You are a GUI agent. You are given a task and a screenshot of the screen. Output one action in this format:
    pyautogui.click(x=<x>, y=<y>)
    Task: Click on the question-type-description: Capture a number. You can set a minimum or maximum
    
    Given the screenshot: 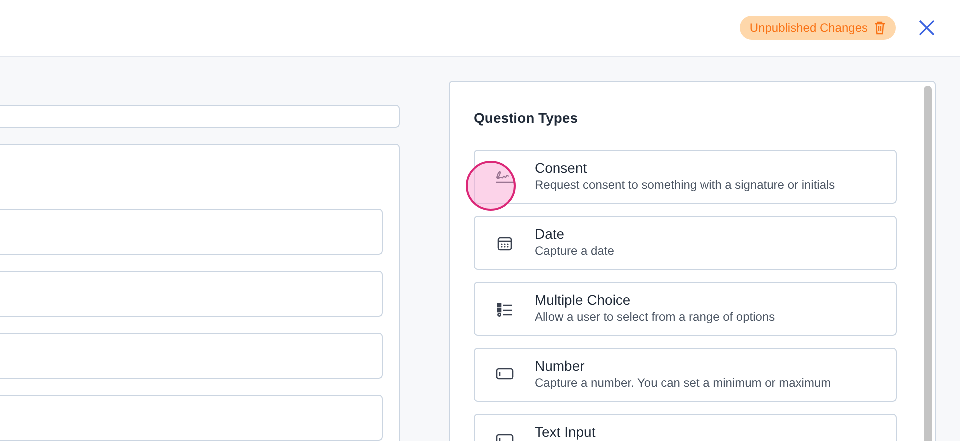 What is the action you would take?
    pyautogui.click(x=683, y=383)
    